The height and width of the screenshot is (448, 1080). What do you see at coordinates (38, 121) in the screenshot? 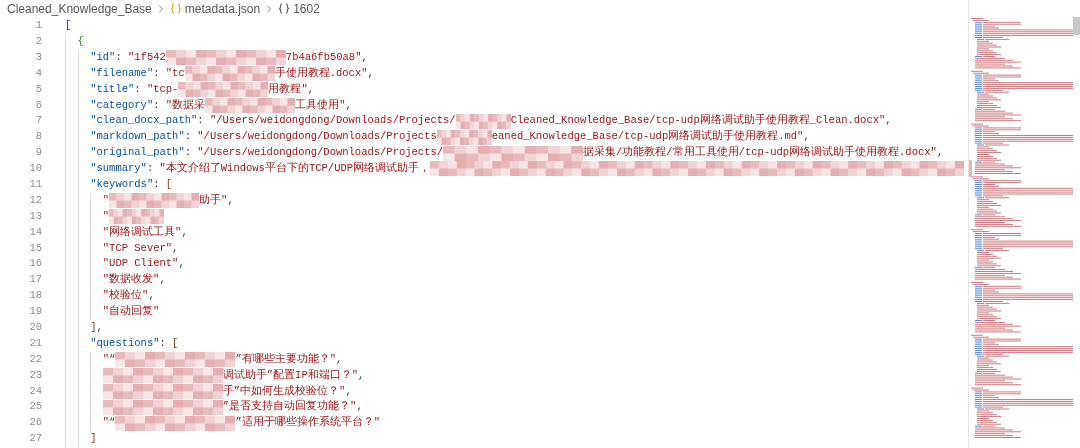
I see `line-number: 7` at bounding box center [38, 121].